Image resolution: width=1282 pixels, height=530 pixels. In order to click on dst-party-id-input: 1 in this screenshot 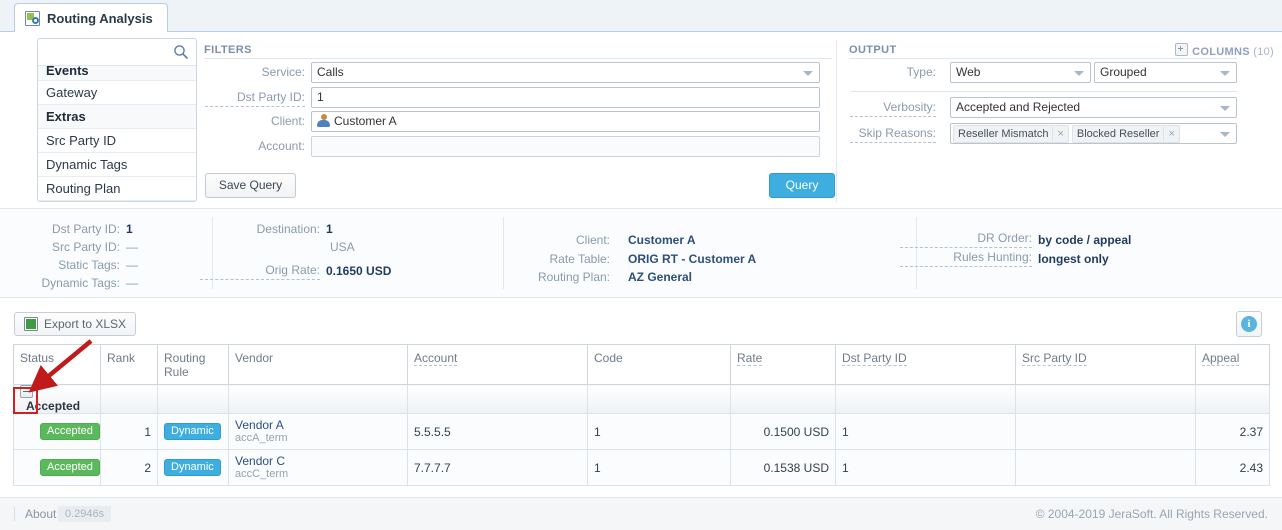, I will do `click(565, 97)`.